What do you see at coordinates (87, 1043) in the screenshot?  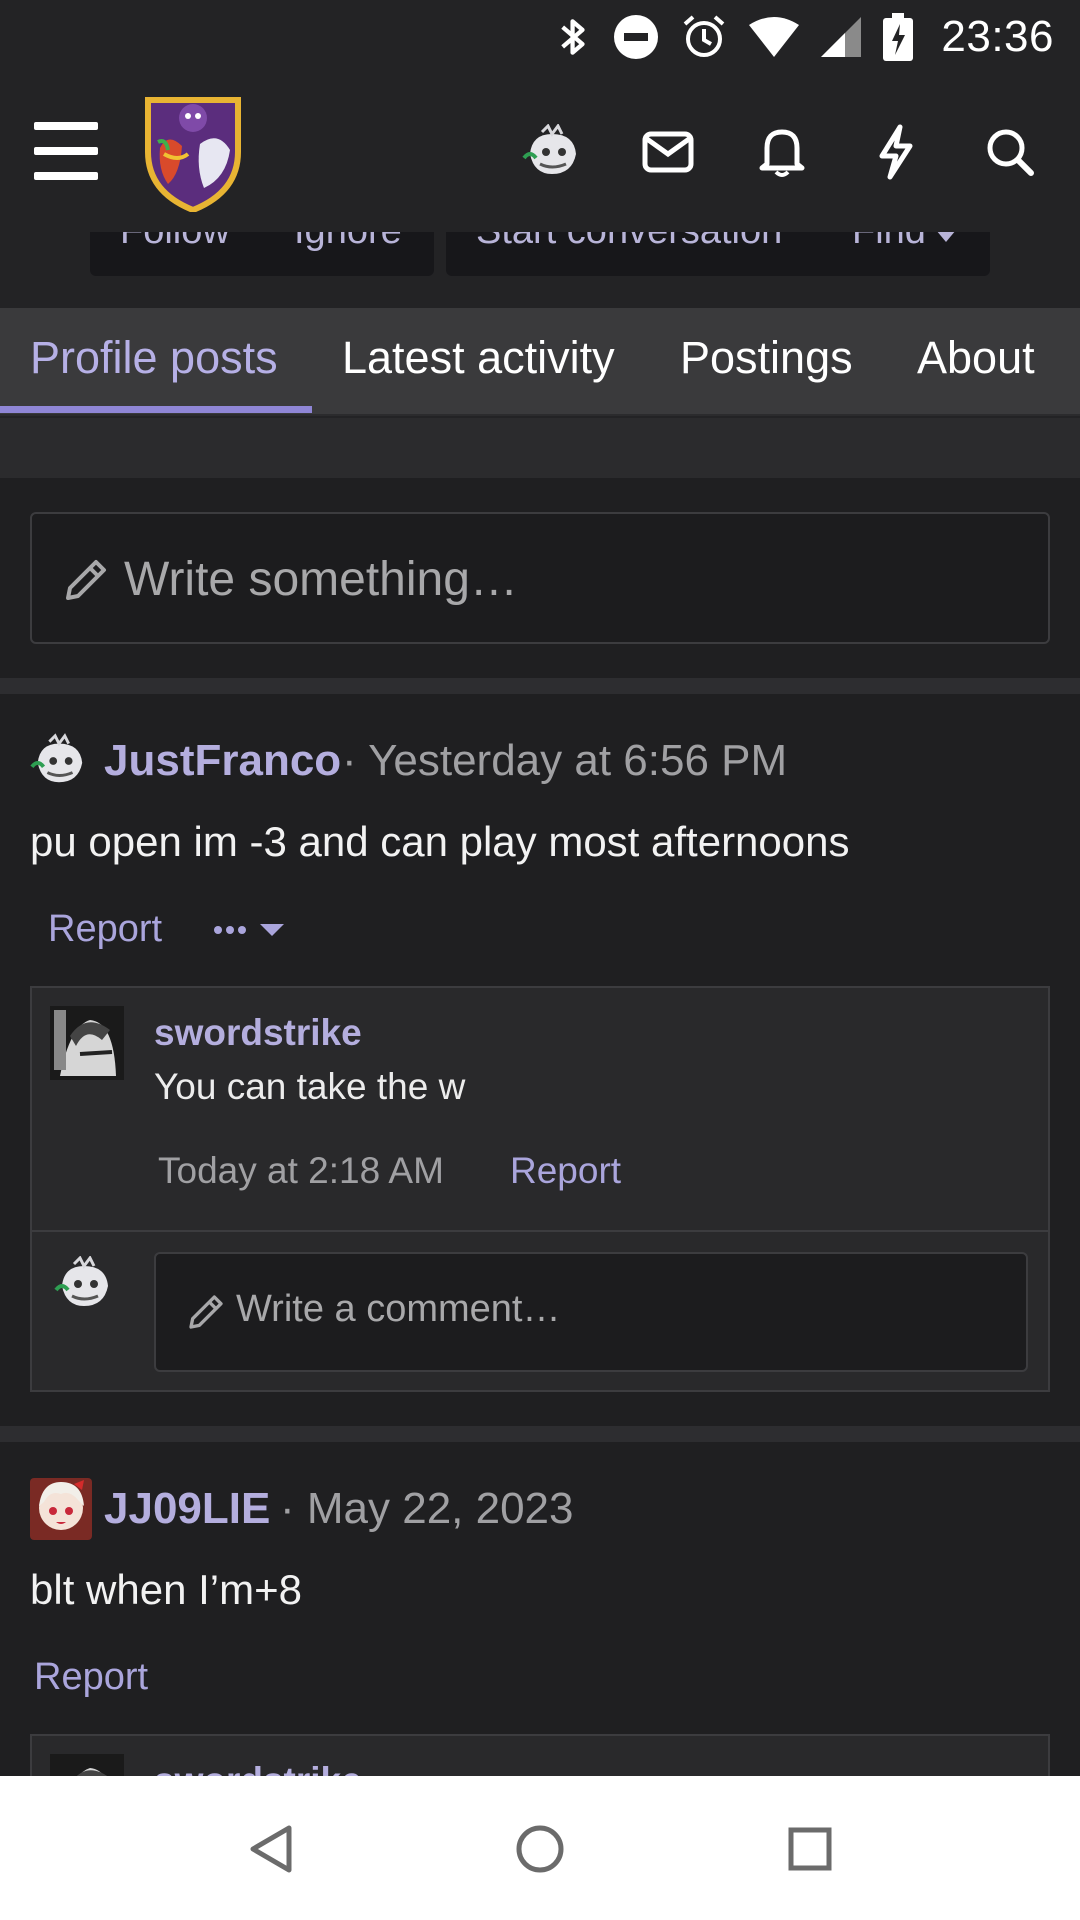 I see `swordstrike-avatar` at bounding box center [87, 1043].